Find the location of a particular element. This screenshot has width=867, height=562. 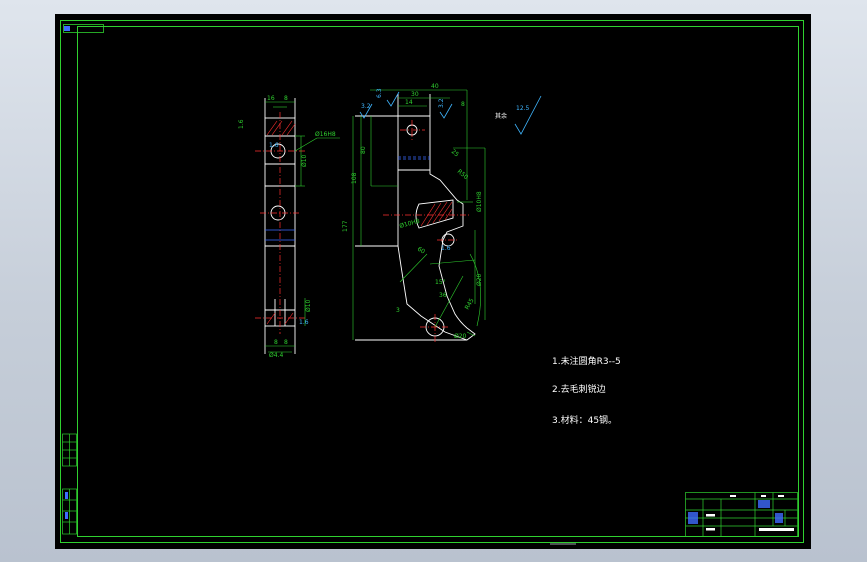

tech-note-2: 2.去毛刺锐边 is located at coordinates (579, 390).